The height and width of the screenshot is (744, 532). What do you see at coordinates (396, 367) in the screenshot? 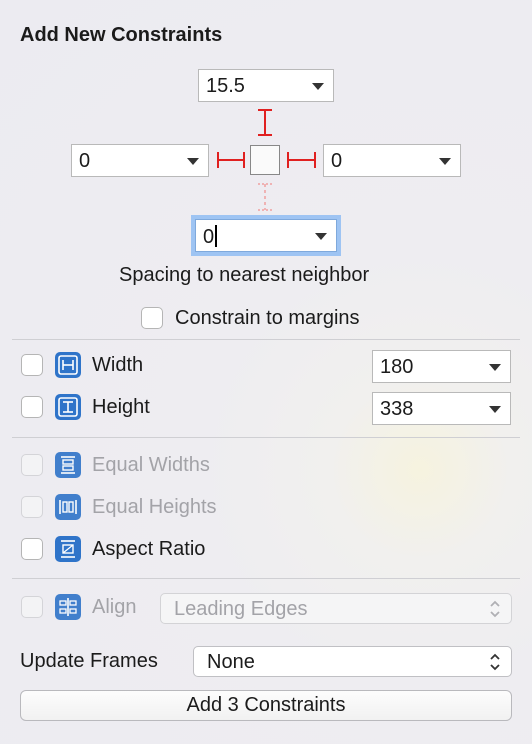
I see `width-value: 180` at bounding box center [396, 367].